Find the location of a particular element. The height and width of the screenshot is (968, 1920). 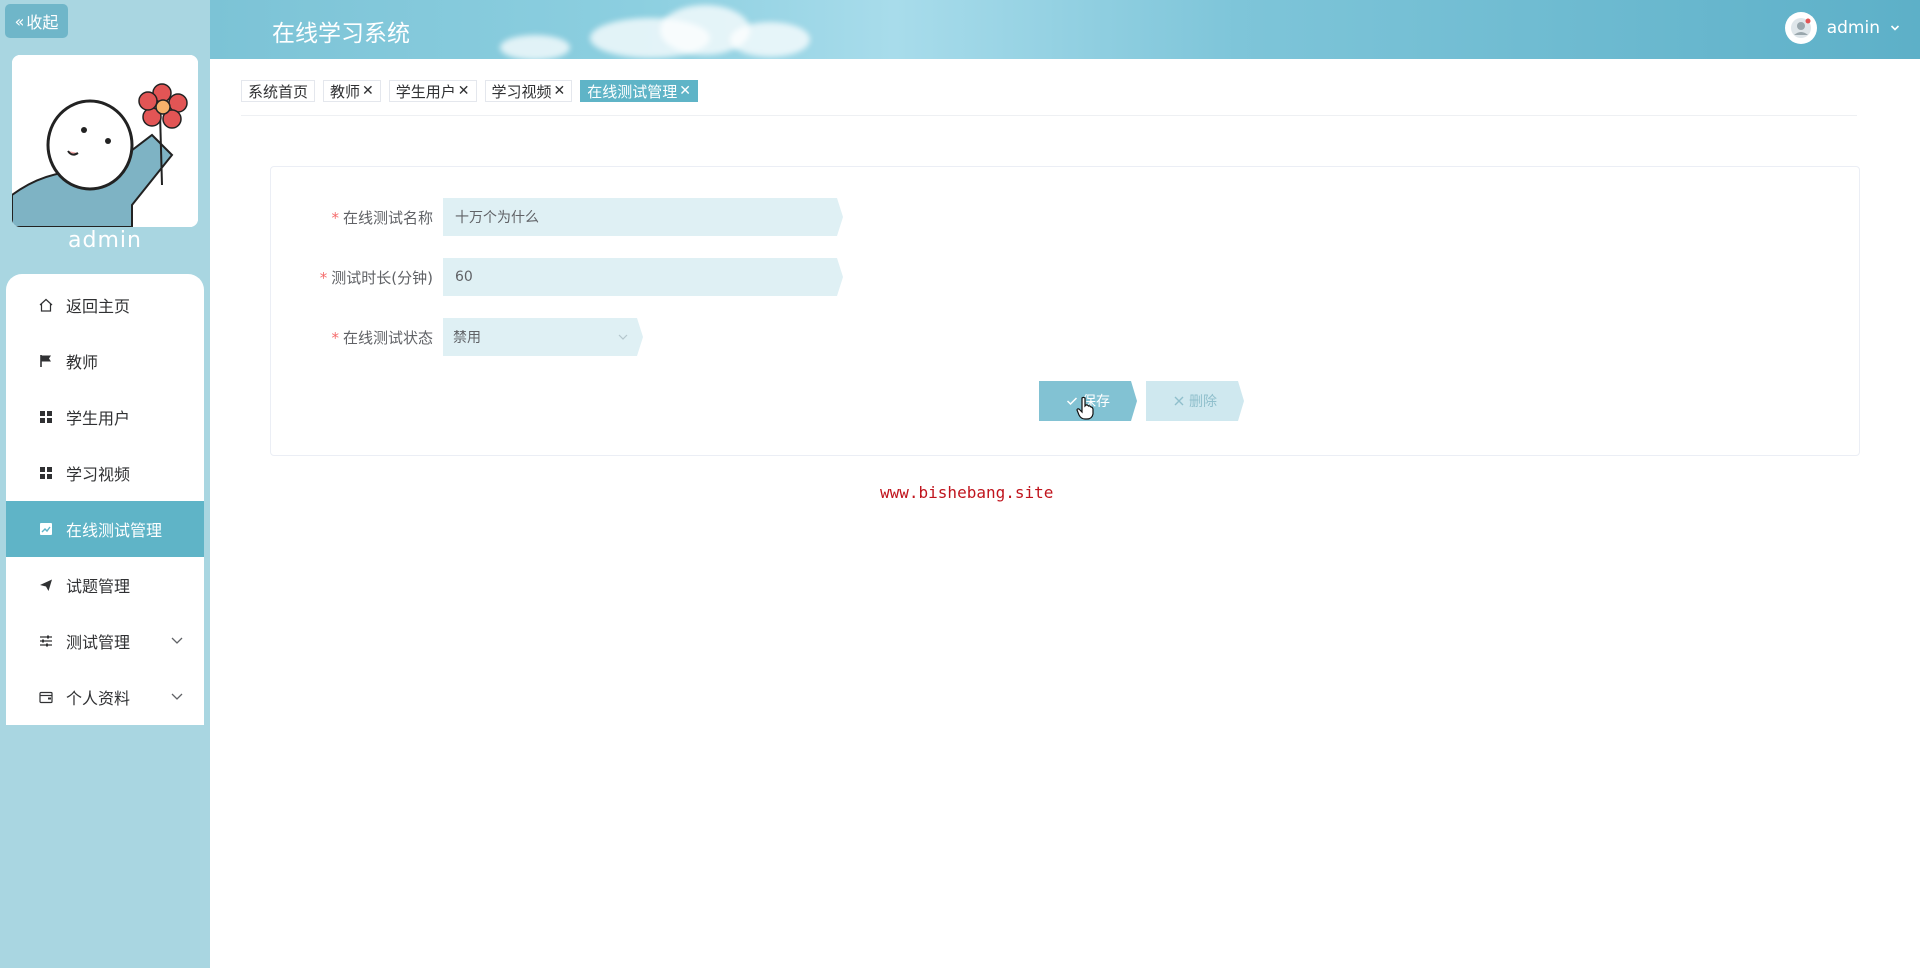

top-header: 在线学习系统 admin is located at coordinates (1065, 29).